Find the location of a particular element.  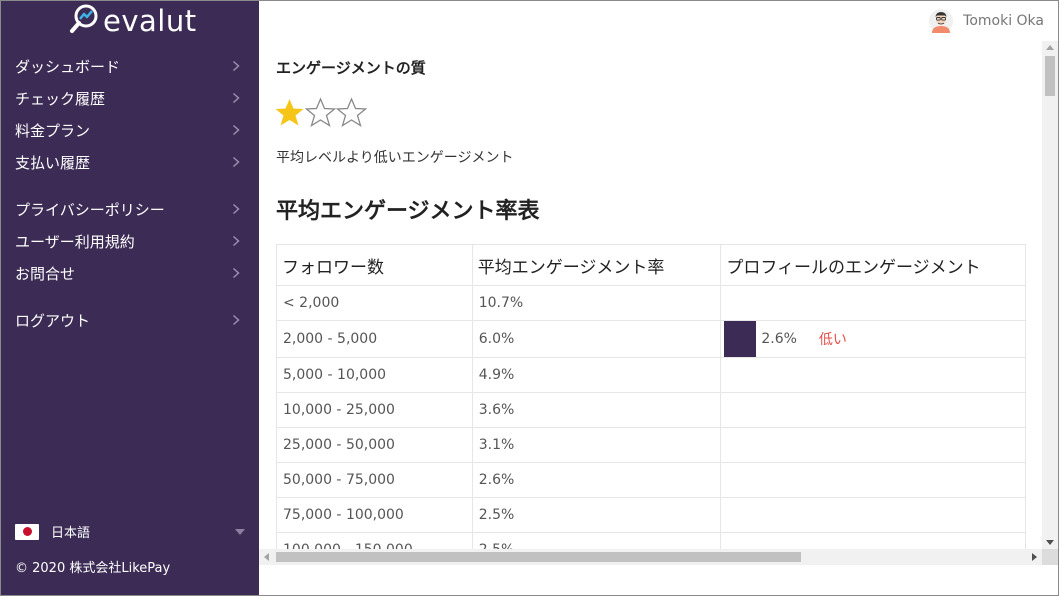

cell-profile-engagement: 2.6% 低い is located at coordinates (873, 339).